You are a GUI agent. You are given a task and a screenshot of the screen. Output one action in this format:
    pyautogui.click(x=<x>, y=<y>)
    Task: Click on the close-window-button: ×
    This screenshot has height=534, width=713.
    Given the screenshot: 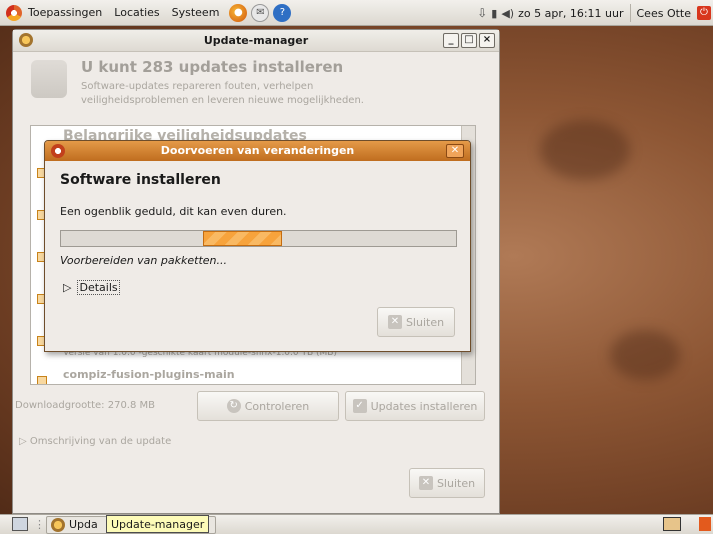 What is the action you would take?
    pyautogui.click(x=487, y=40)
    